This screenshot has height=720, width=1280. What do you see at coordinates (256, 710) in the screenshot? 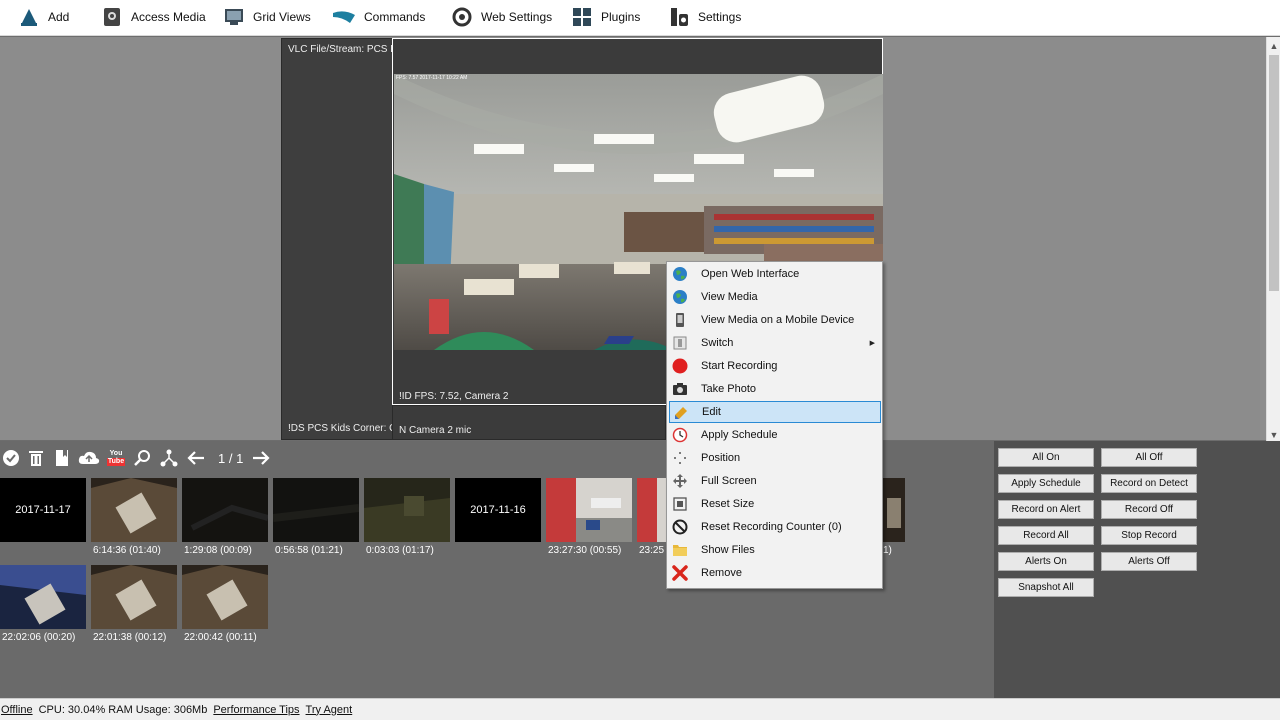
I see `performance-tips-link: Performance Tips` at bounding box center [256, 710].